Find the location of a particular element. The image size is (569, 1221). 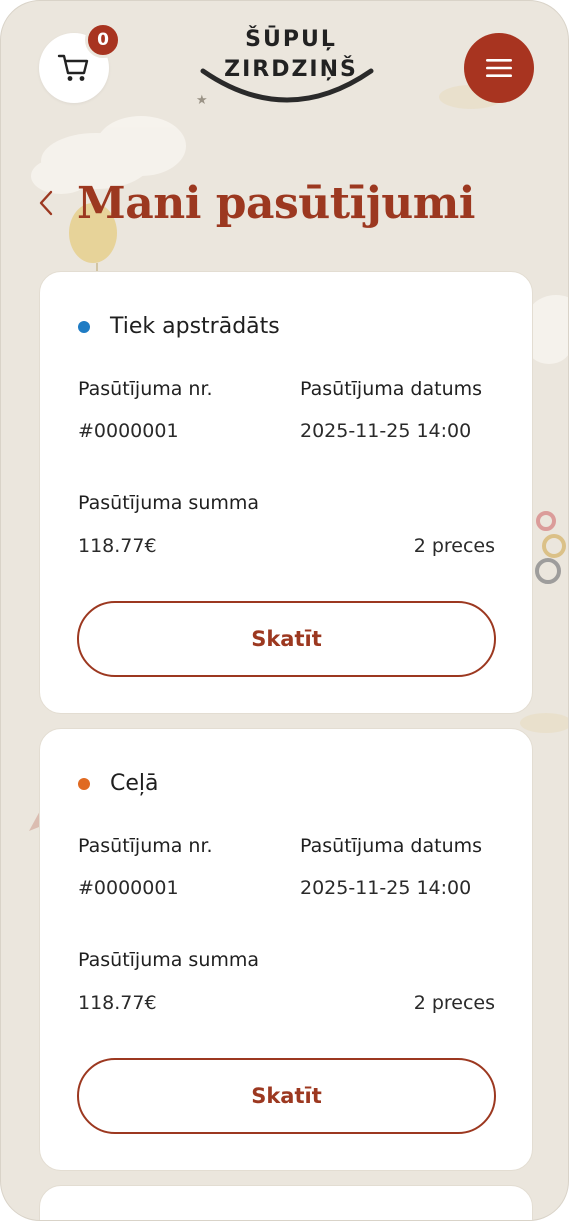

app-header: 0 ŠŪPUĻ ZIRDZIŅŠ is located at coordinates (284, 61).